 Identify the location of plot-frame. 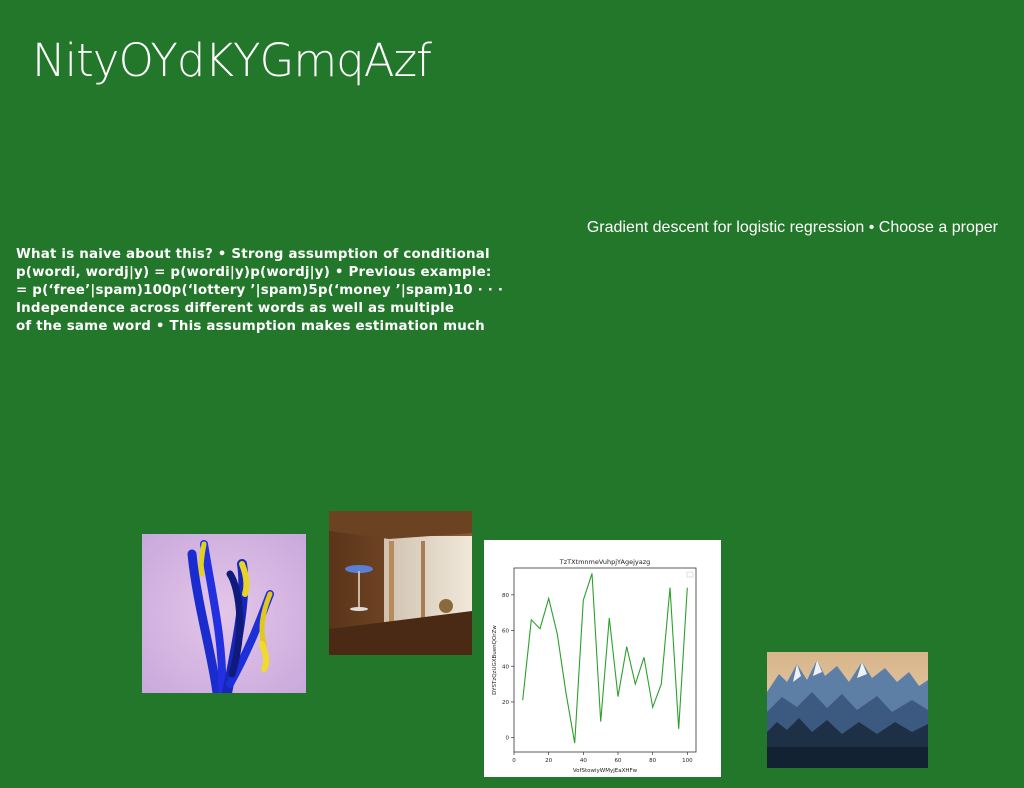
(605, 660).